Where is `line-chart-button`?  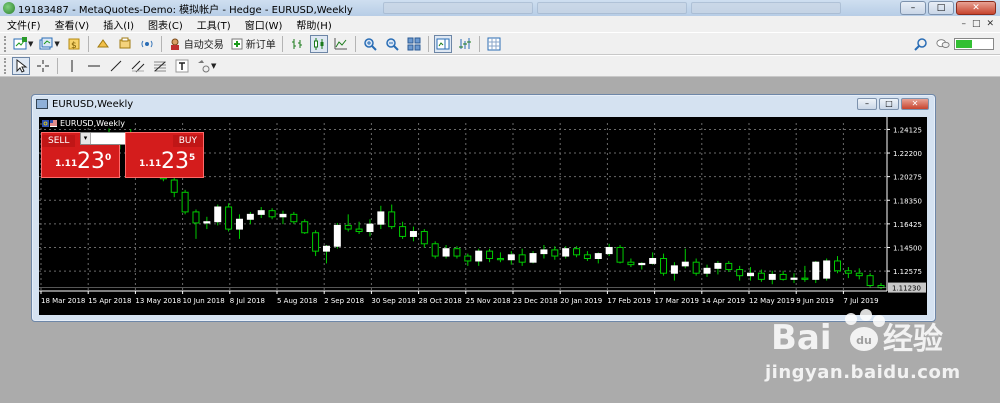
line-chart-button is located at coordinates (341, 44).